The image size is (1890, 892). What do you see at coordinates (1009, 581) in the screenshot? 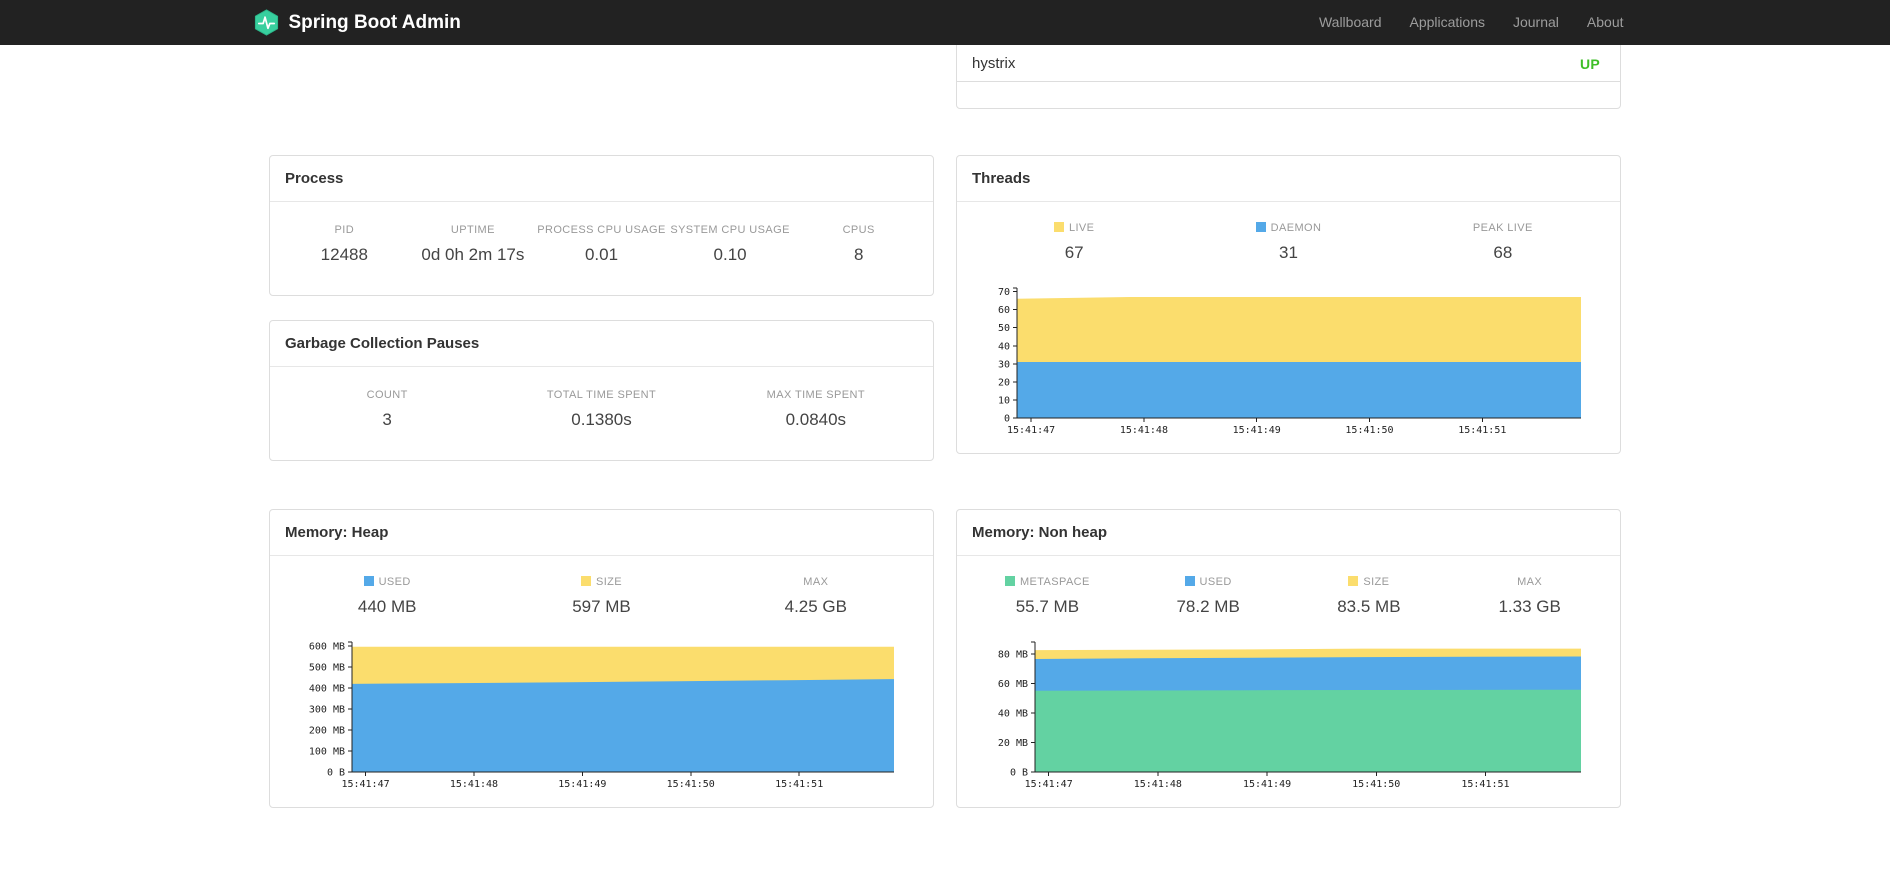
I see `metaspace-legend-swatch` at bounding box center [1009, 581].